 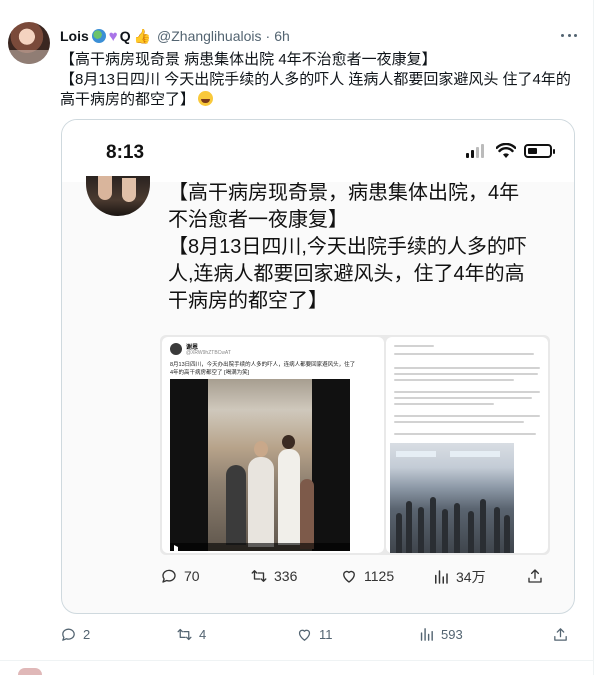 I want to click on purple-heart-icon: ♥, so click(x=113, y=36).